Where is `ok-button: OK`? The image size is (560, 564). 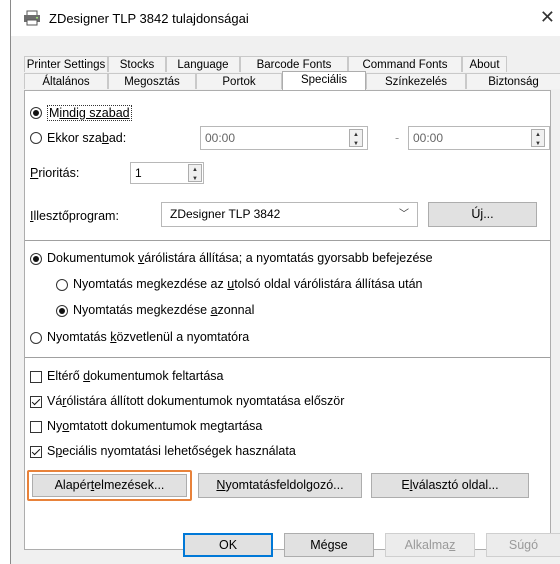
ok-button: OK is located at coordinates (228, 545).